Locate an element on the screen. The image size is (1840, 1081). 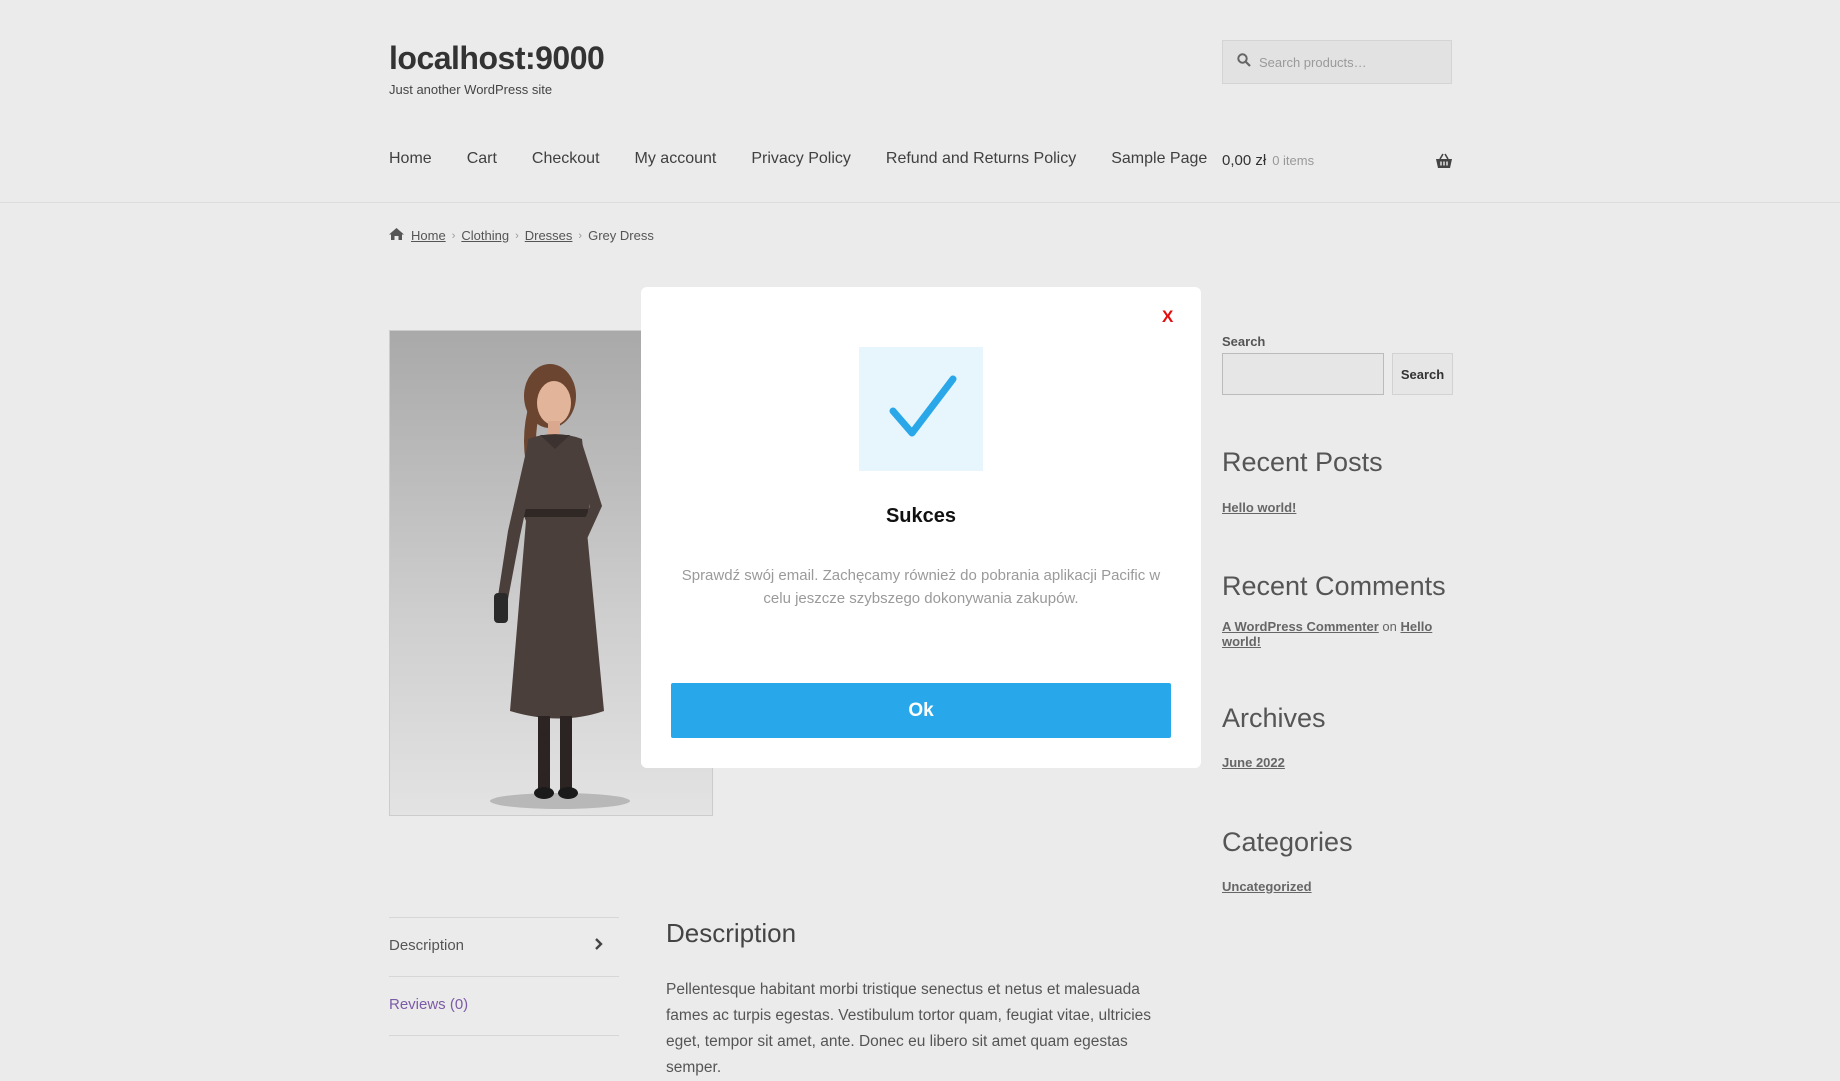
breadcrumb-home: Home is located at coordinates (428, 235).